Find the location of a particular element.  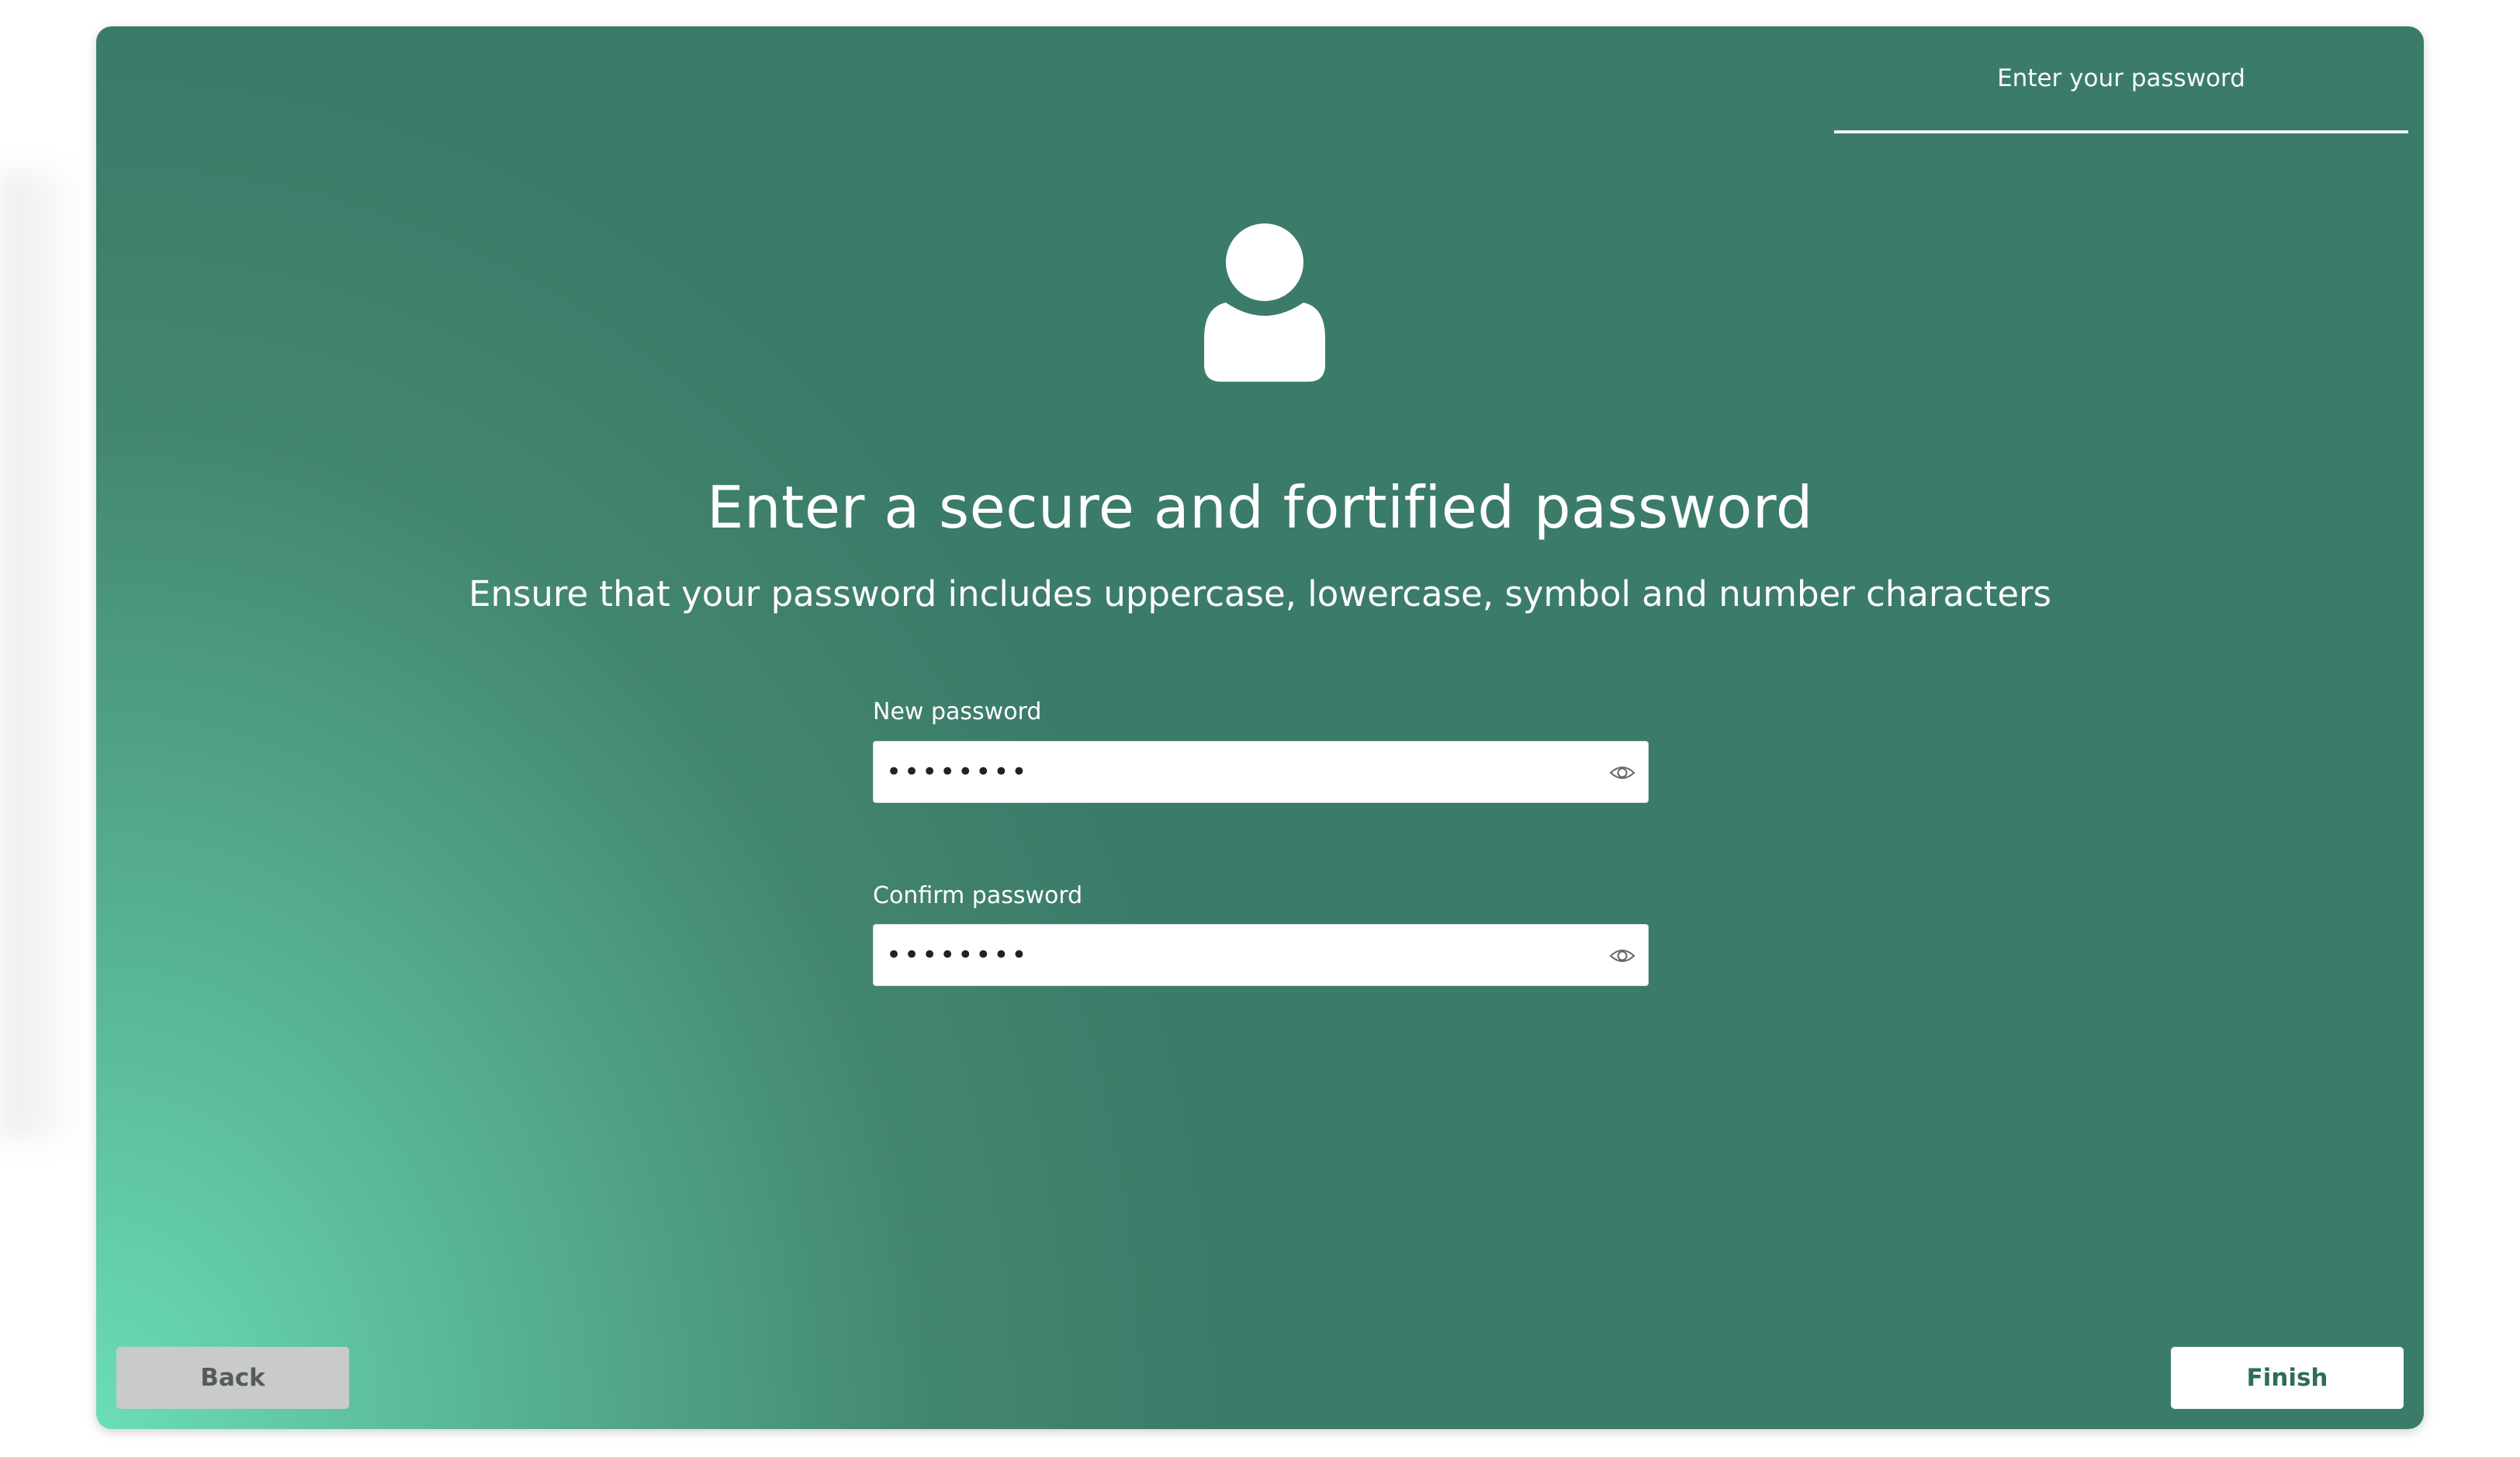

confirm-password-field is located at coordinates (1261, 955).